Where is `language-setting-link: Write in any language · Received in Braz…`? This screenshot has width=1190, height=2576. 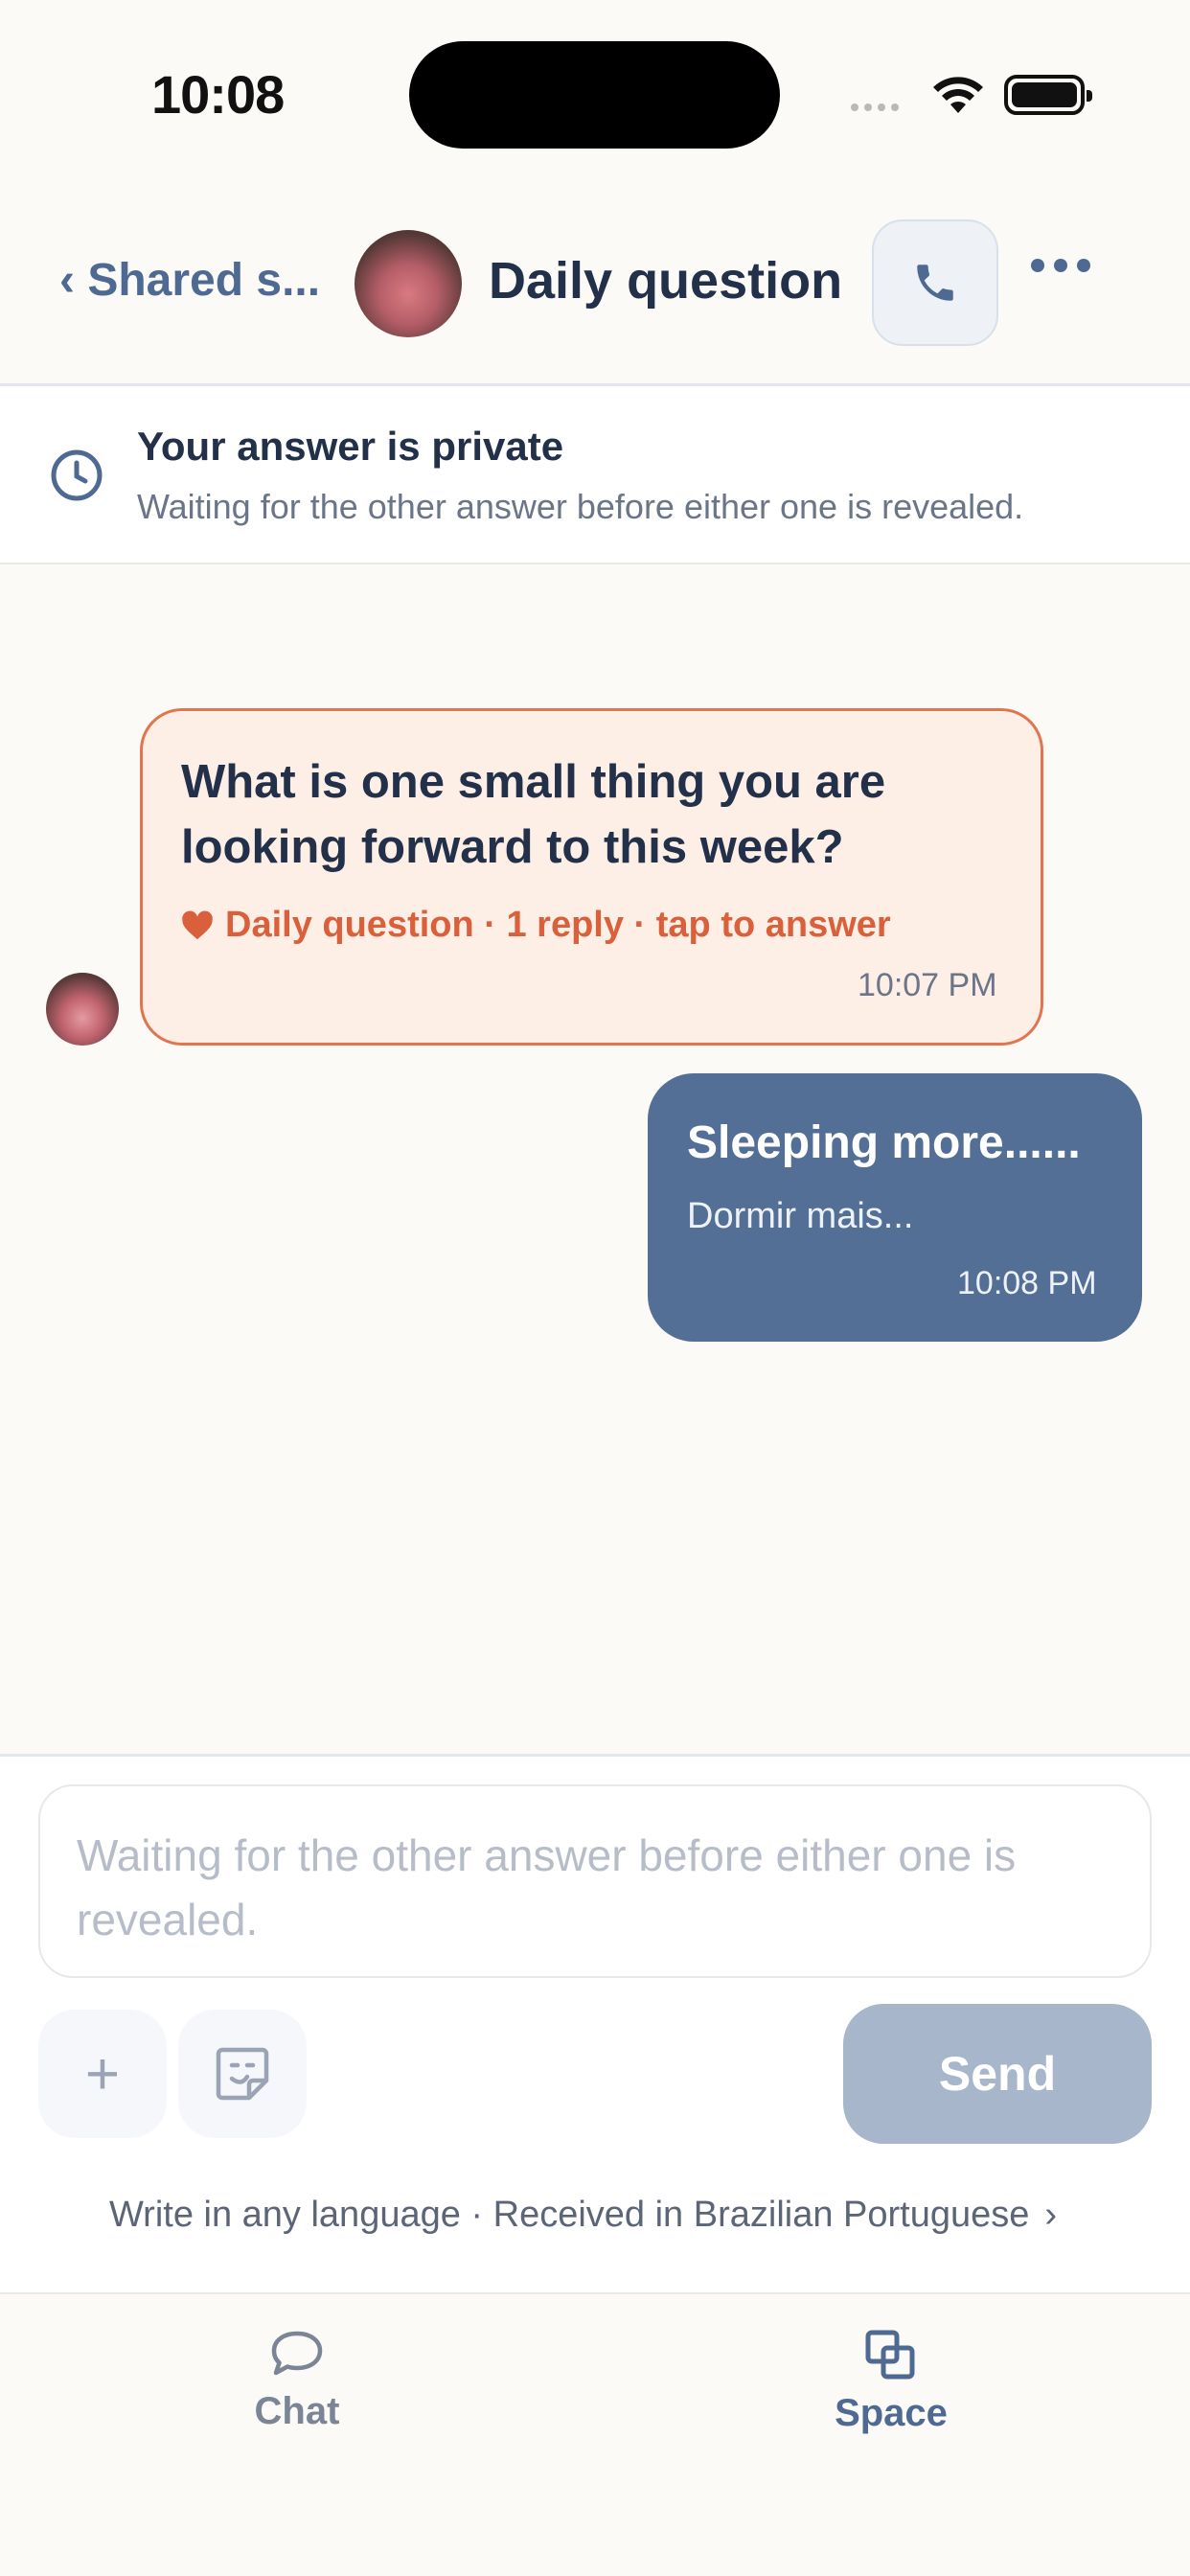
language-setting-link: Write in any language · Received in Braz… is located at coordinates (583, 2215).